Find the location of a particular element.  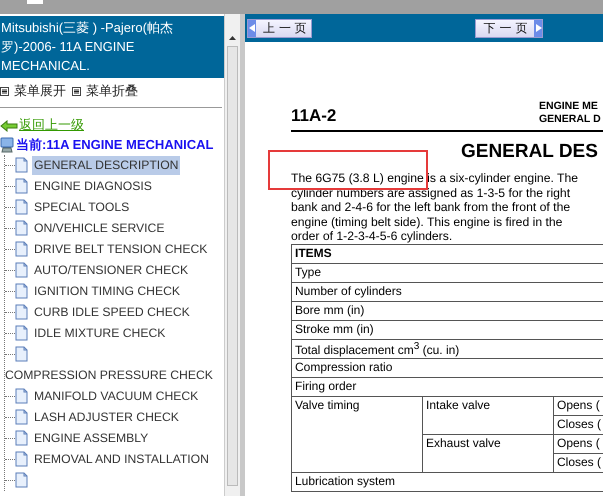

scroll-thumb is located at coordinates (232, 266).